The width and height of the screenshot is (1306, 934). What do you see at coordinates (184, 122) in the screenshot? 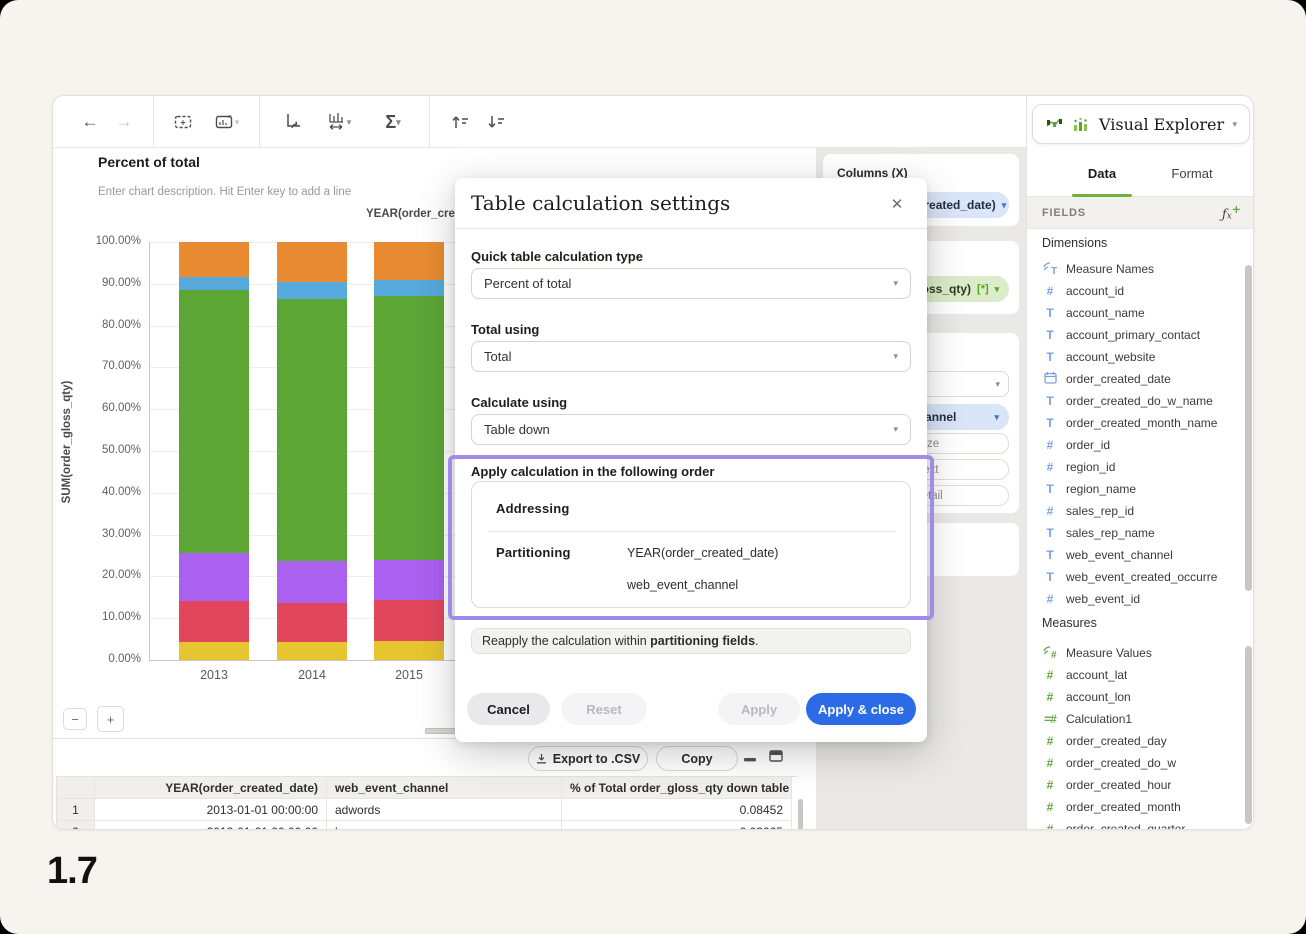
I see `add-chart-icon: +` at bounding box center [184, 122].